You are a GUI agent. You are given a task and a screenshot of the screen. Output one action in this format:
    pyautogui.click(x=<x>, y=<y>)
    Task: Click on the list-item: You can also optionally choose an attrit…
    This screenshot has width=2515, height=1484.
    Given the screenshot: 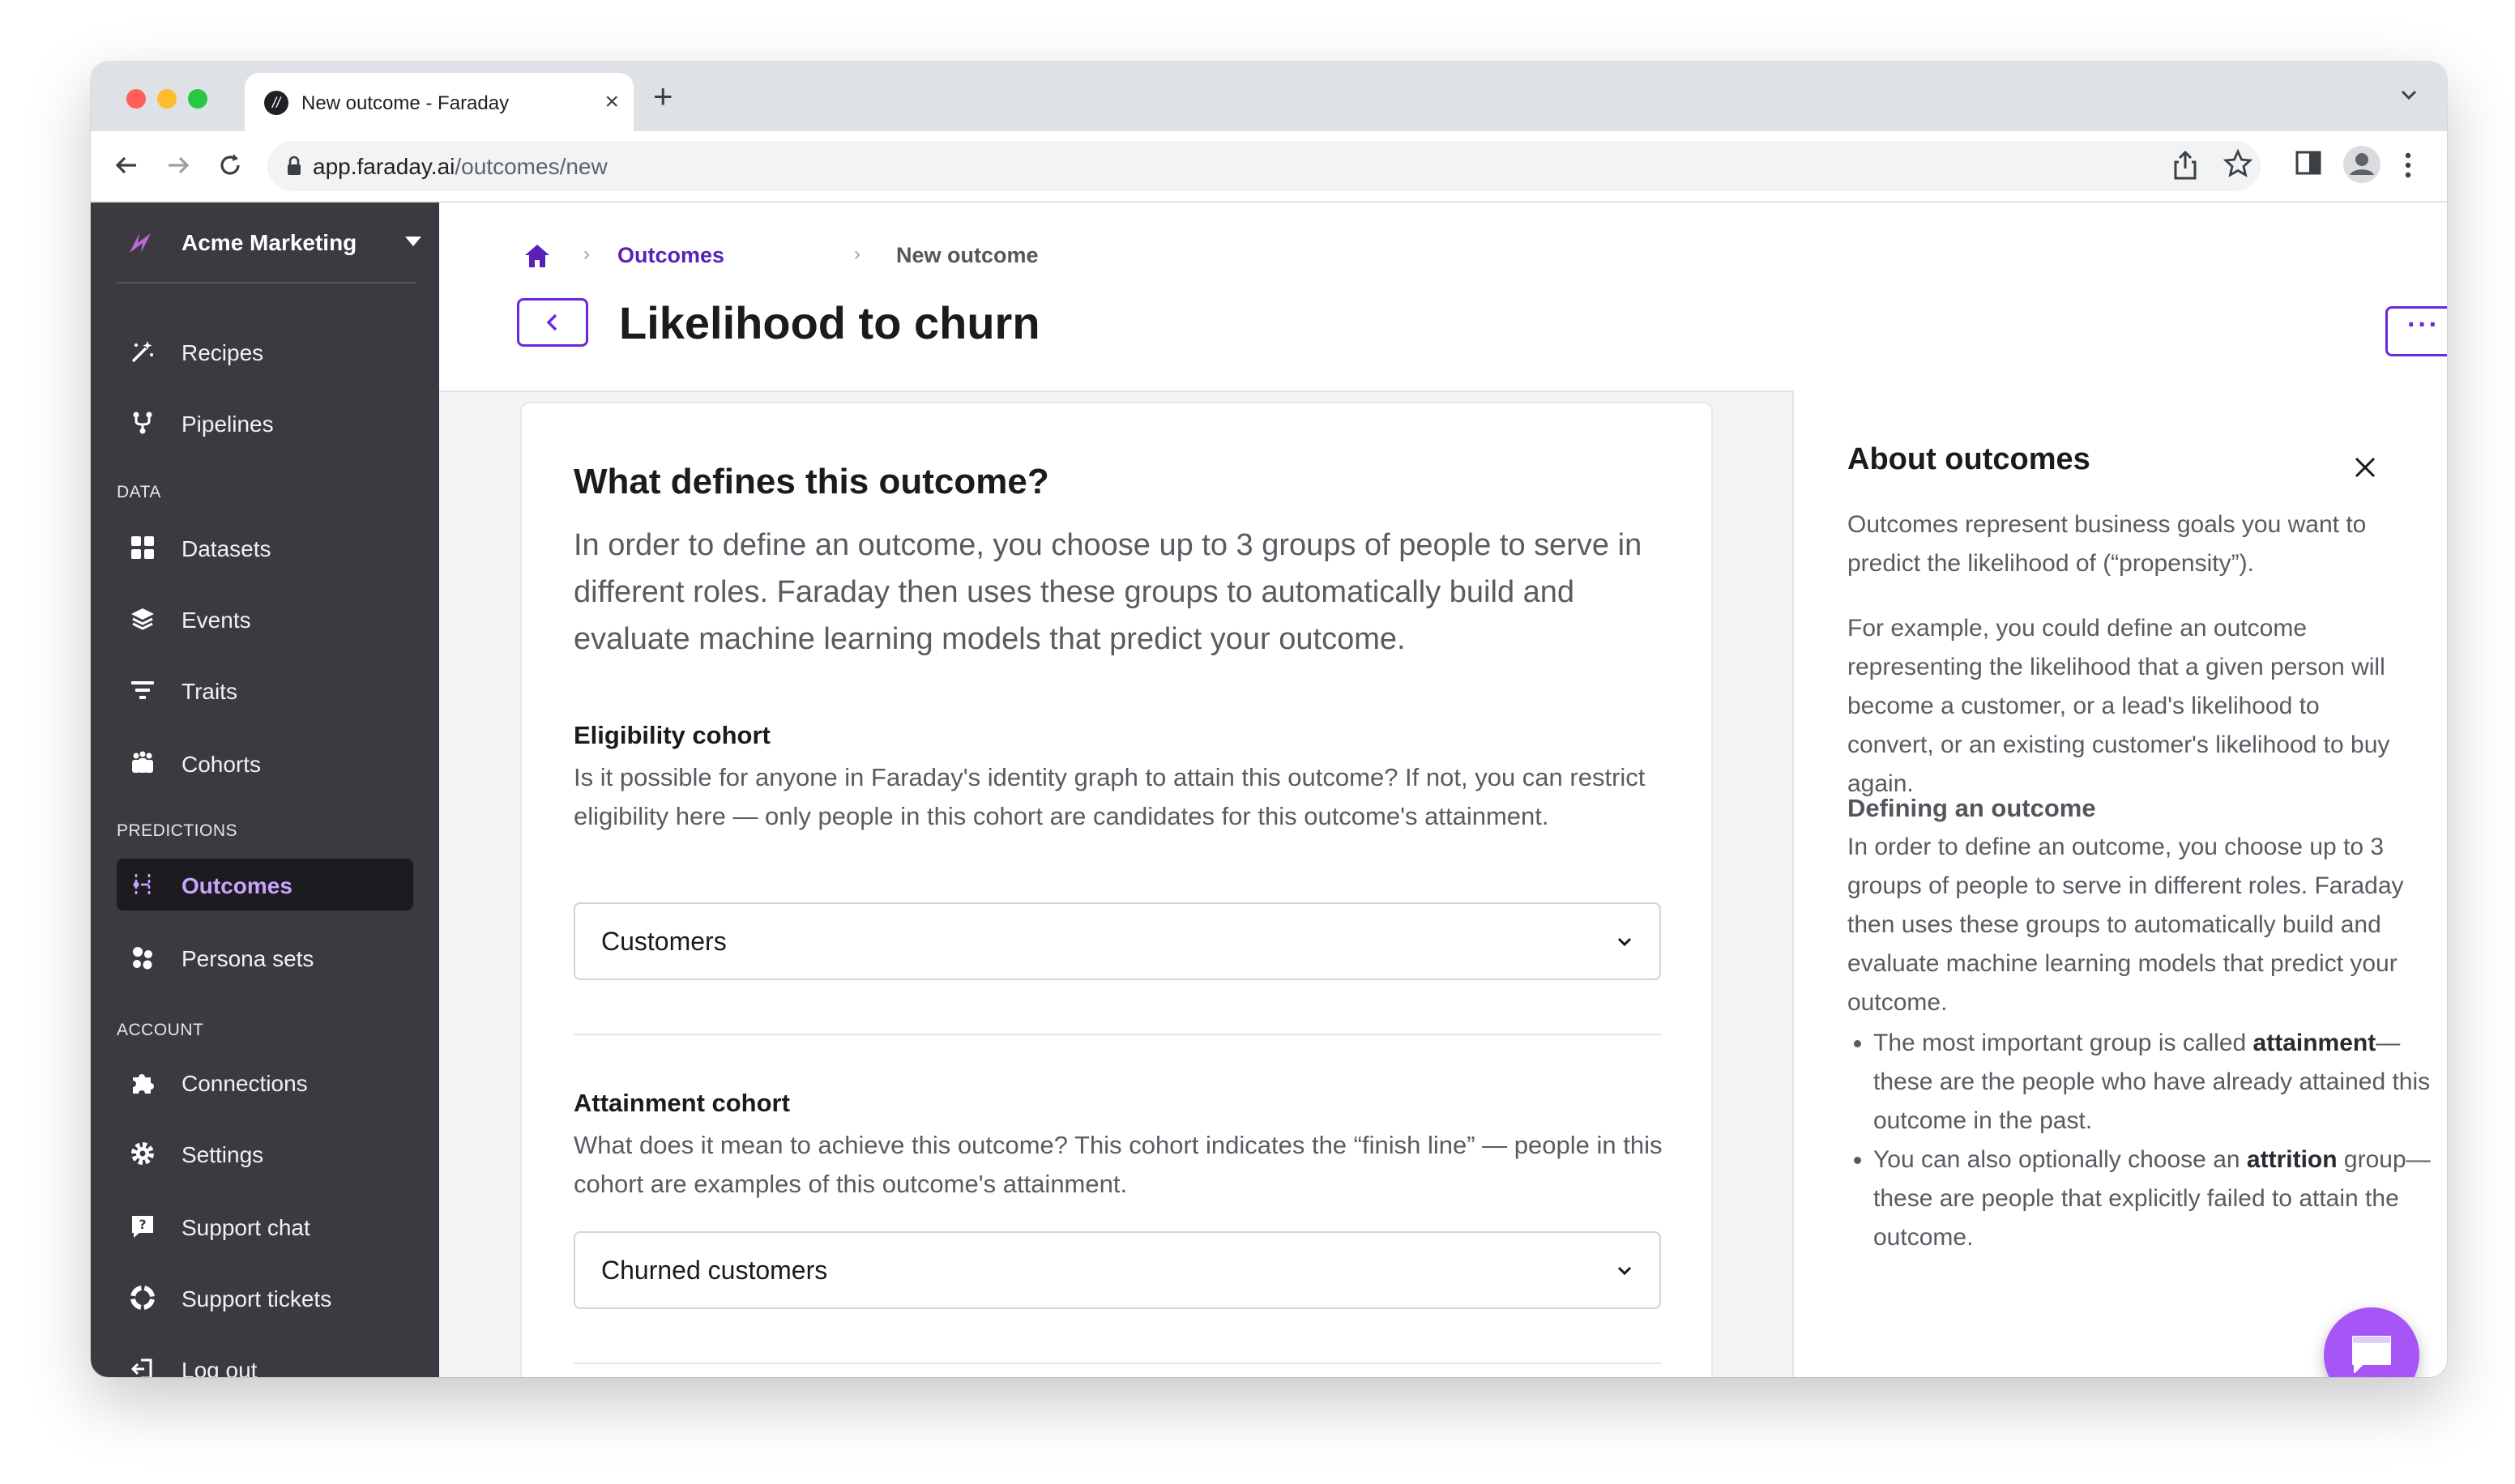 What is the action you would take?
    pyautogui.click(x=2152, y=1199)
    